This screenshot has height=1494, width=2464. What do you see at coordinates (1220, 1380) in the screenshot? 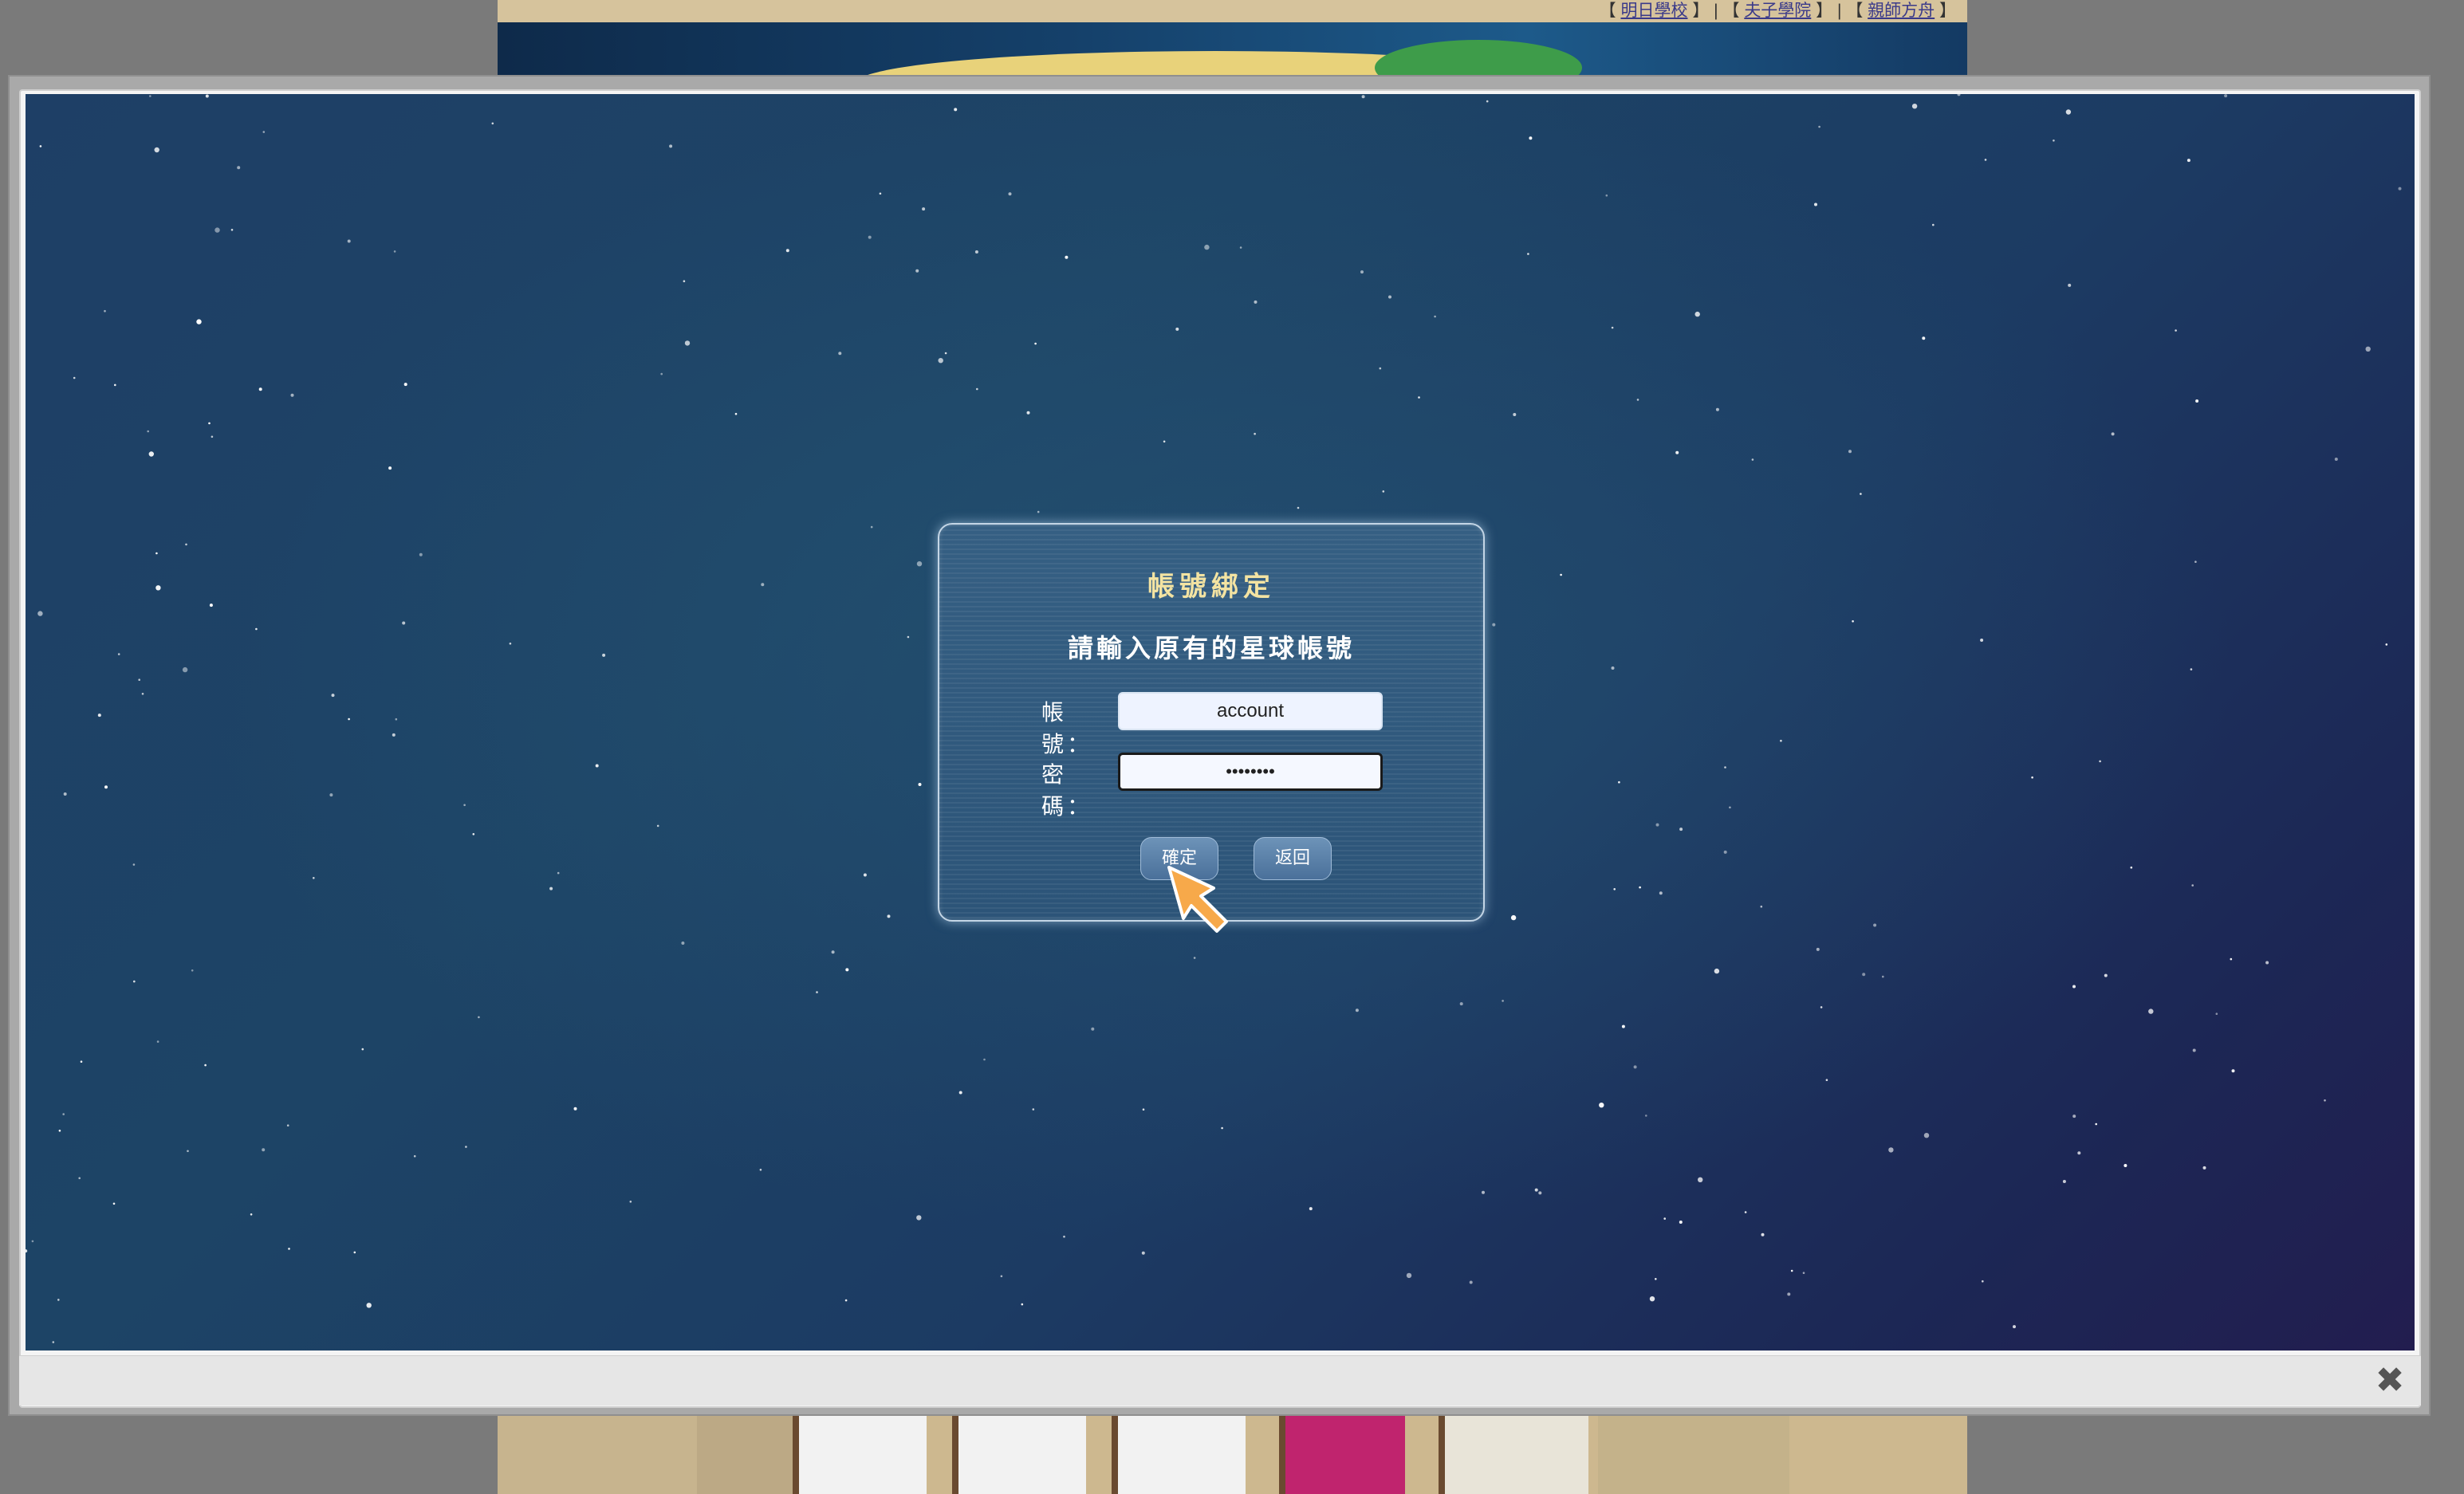
I see `modal-footer-bar: ✖` at bounding box center [1220, 1380].